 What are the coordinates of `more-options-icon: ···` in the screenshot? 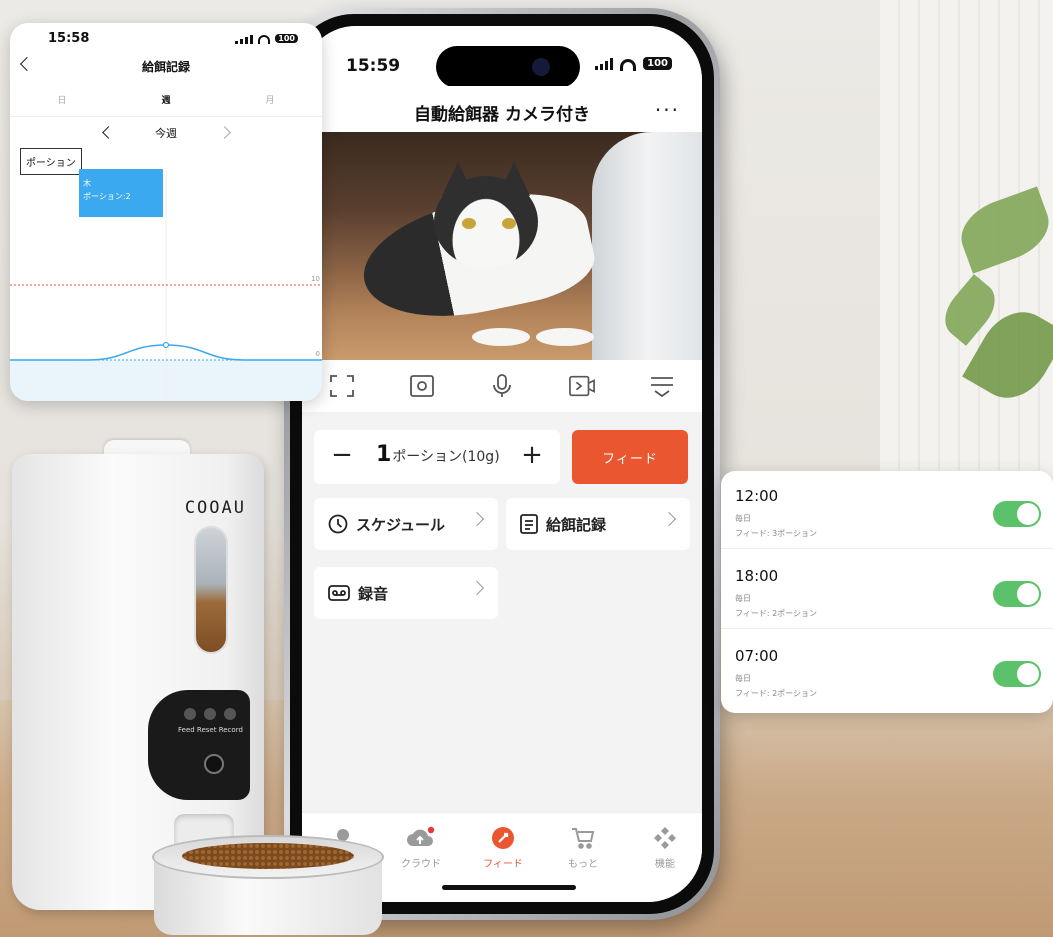 It's located at (667, 110).